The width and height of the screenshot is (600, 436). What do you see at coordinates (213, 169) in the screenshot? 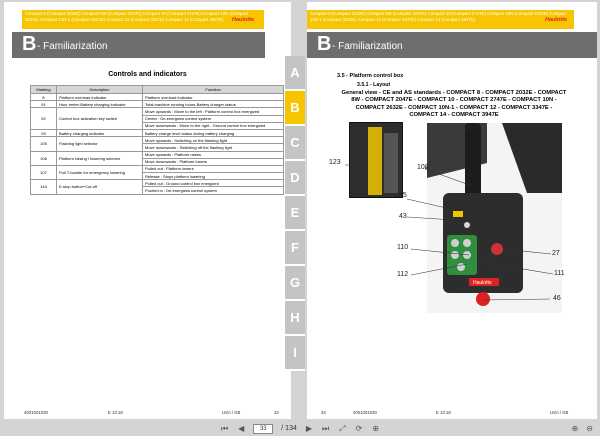
I see `row-function: Pulled out : Platform lowers` at bounding box center [213, 169].